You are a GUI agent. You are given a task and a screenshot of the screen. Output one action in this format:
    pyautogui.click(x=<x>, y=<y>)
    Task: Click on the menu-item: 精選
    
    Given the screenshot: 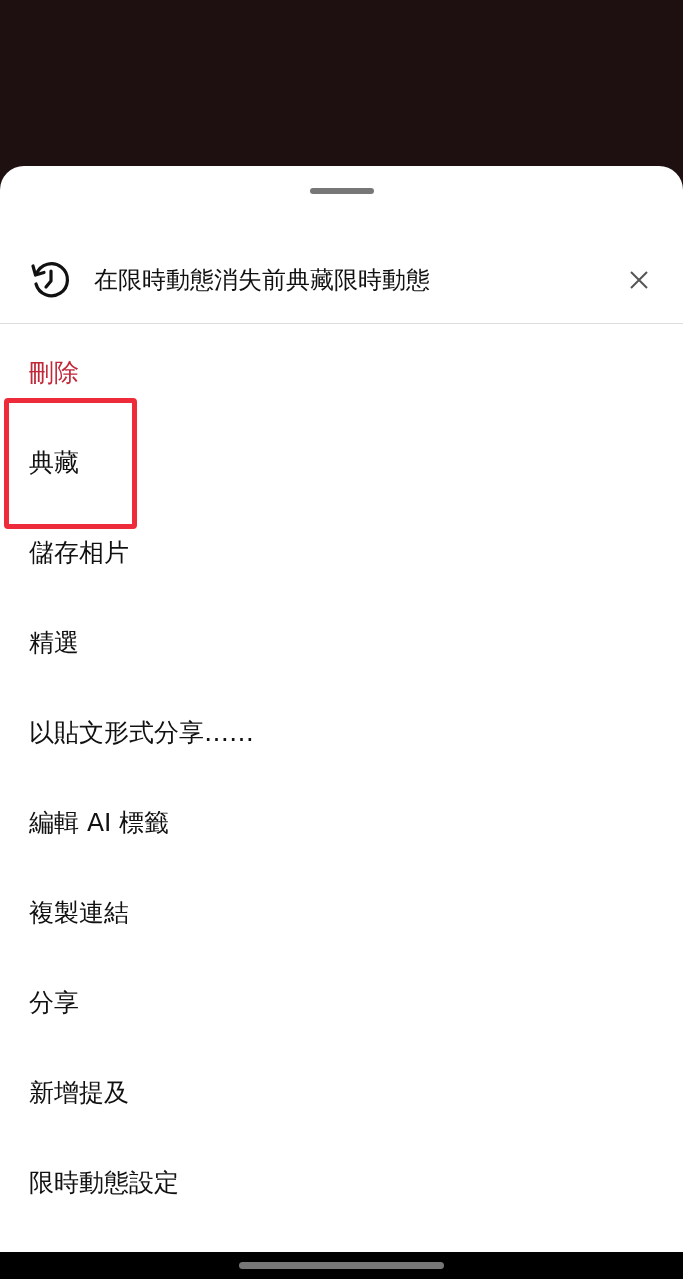 What is the action you would take?
    pyautogui.click(x=54, y=642)
    